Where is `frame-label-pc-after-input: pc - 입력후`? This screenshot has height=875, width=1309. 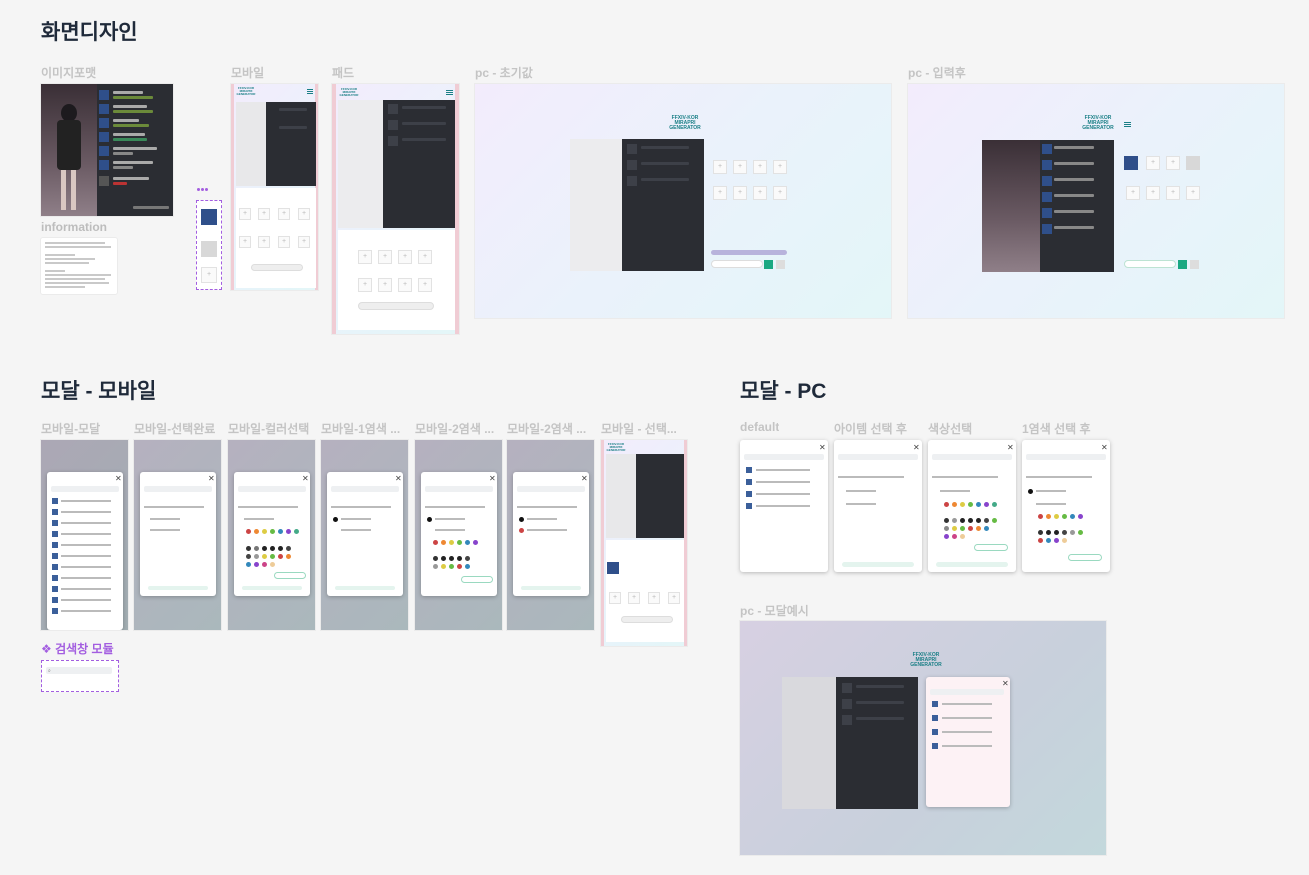 frame-label-pc-after-input: pc - 입력후 is located at coordinates (937, 73).